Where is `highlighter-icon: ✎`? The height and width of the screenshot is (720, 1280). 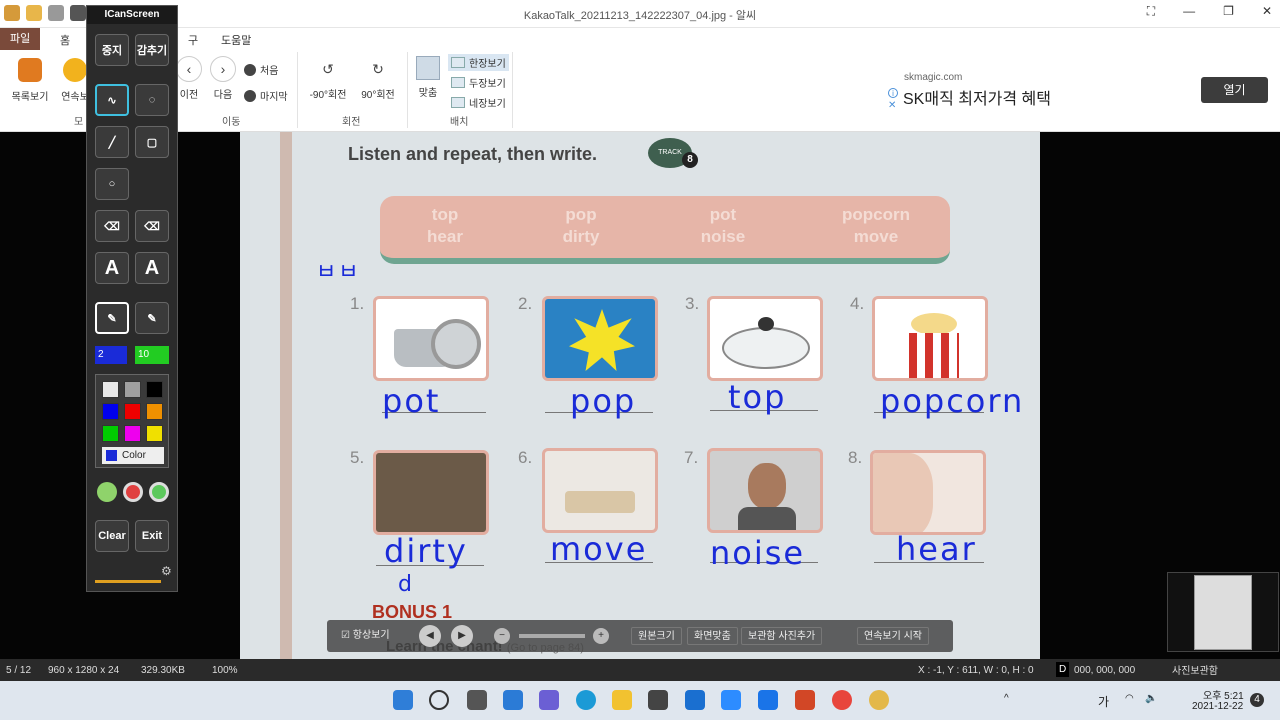
highlighter-icon: ✎ is located at coordinates (152, 318).